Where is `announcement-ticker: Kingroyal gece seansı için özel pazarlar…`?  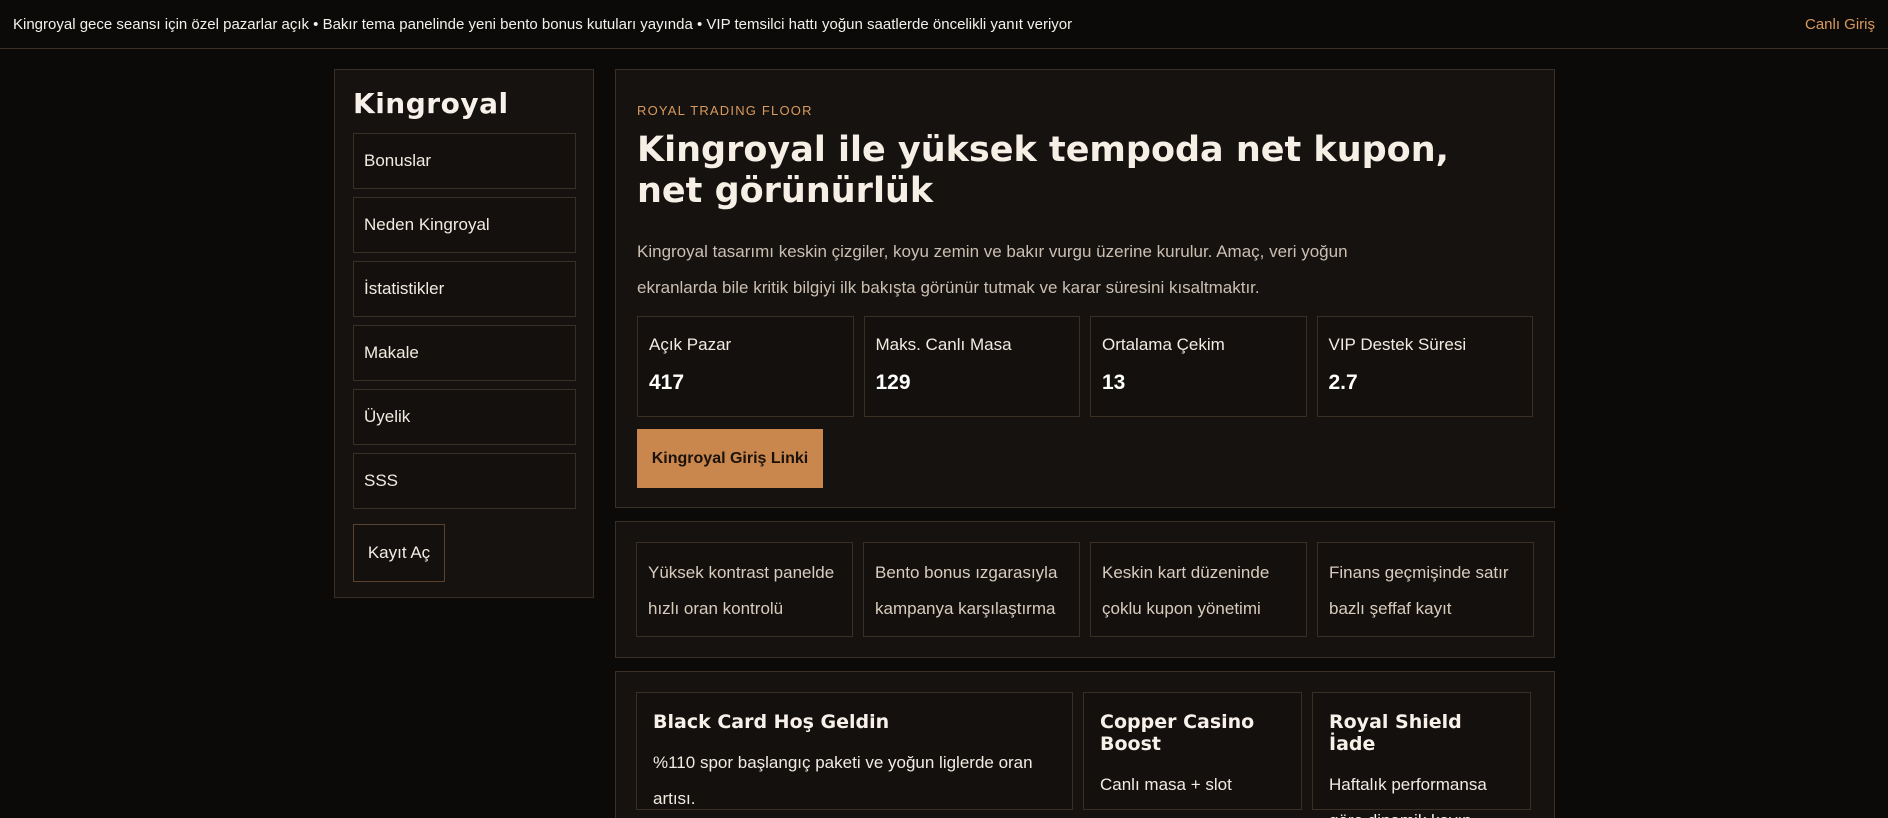
announcement-ticker: Kingroyal gece seansı için özel pazarlar… is located at coordinates (543, 24).